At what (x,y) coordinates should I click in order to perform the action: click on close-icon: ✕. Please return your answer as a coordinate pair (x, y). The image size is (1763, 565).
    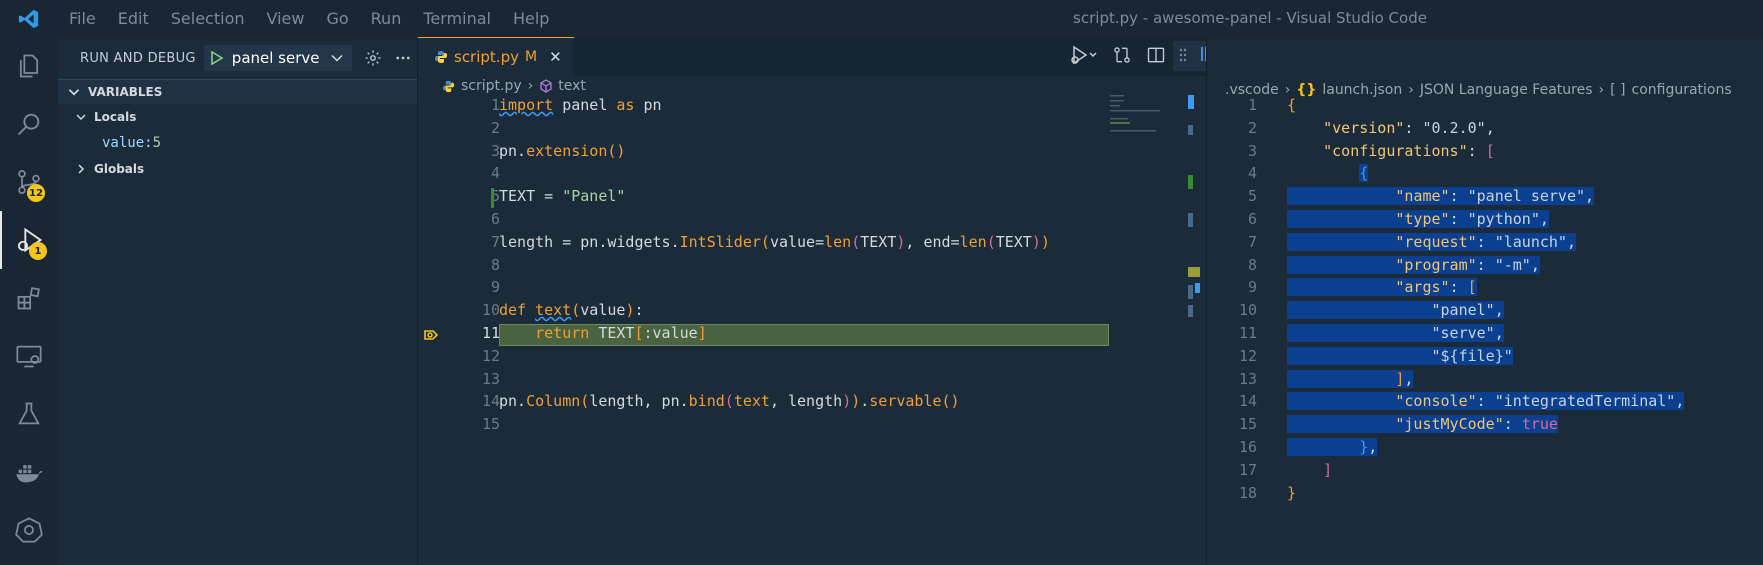
    Looking at the image, I should click on (555, 57).